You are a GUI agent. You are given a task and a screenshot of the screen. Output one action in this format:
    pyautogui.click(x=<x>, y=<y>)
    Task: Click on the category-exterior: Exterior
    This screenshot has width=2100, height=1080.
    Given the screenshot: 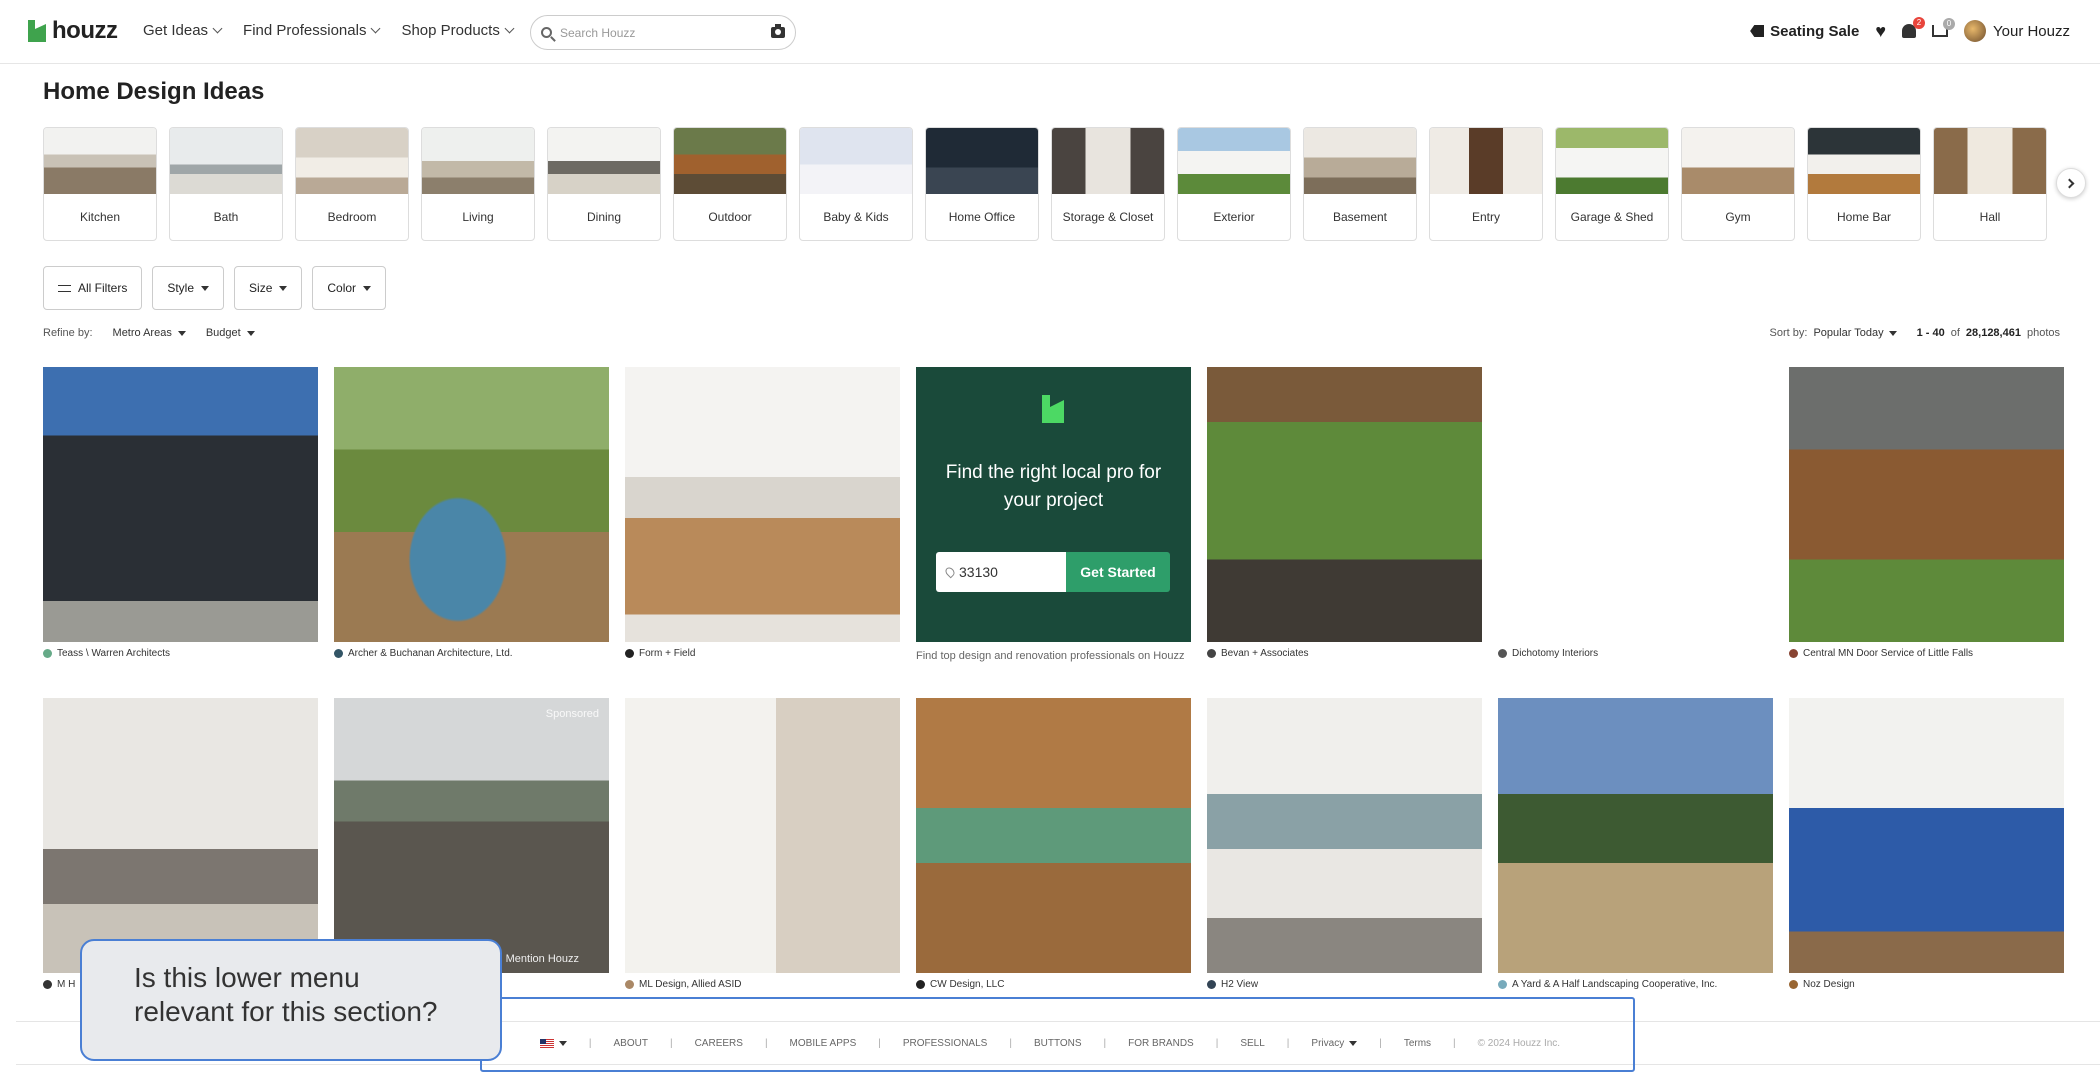 What is the action you would take?
    pyautogui.click(x=1234, y=184)
    